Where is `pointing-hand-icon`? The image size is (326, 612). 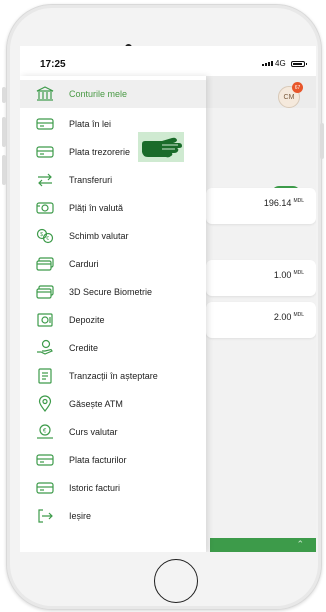 pointing-hand-icon is located at coordinates (162, 147).